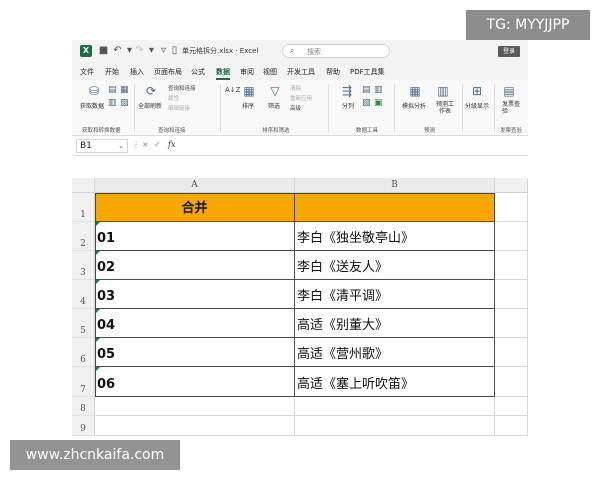 The height and width of the screenshot is (480, 600). Describe the element at coordinates (336, 51) in the screenshot. I see `search-box: ⌕ 搜索` at that location.